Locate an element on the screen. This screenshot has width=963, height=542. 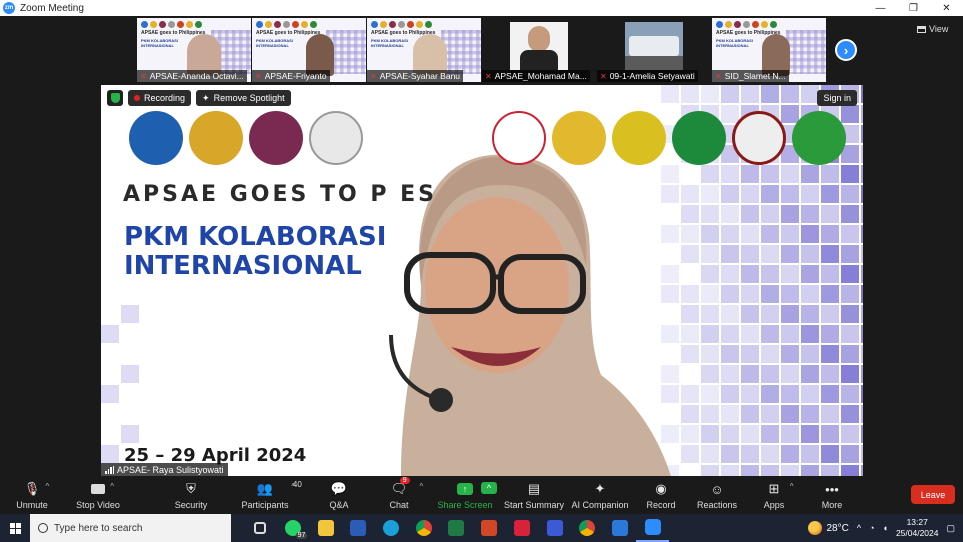
window-title: Zoom Meeting is located at coordinates (52, 8).